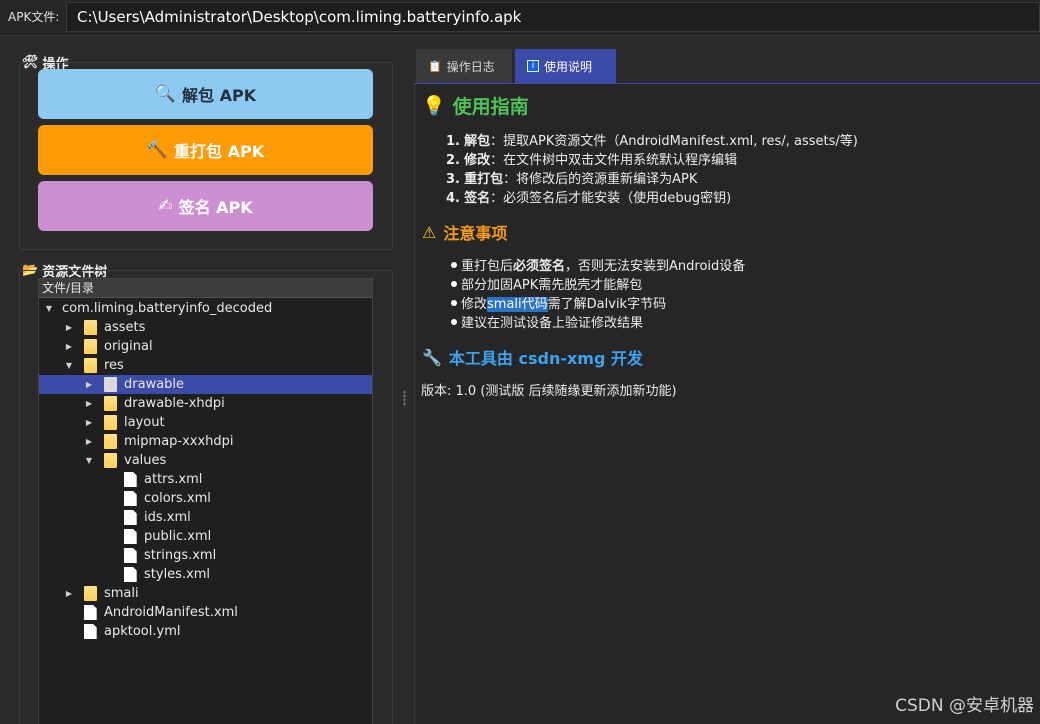 This screenshot has height=724, width=1040. I want to click on splitter-handle, so click(404, 398).